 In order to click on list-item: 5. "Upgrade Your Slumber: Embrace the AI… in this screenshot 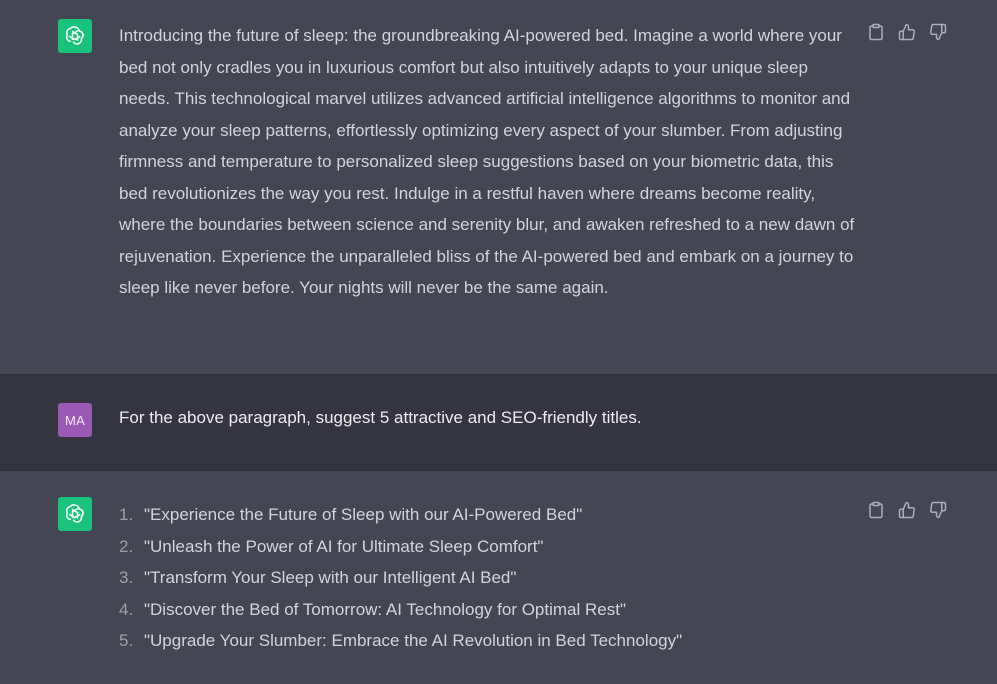, I will do `click(489, 641)`.